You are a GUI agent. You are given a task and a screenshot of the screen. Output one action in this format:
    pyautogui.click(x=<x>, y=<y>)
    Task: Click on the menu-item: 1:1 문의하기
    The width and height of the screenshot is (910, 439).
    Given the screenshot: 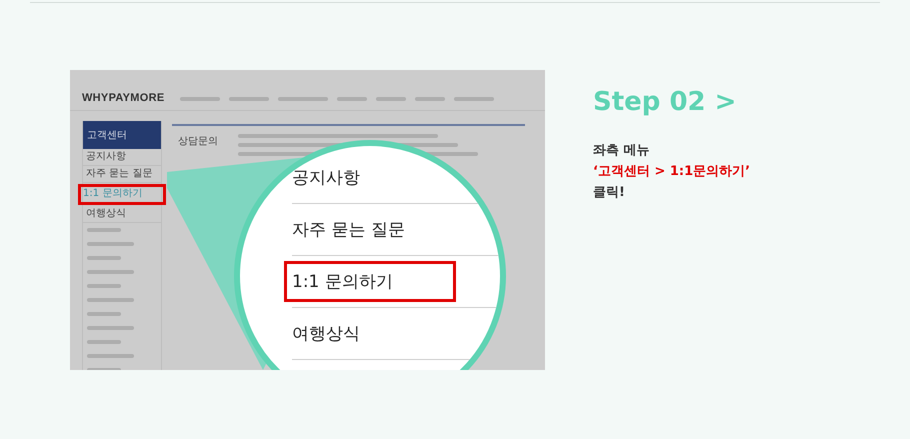 What is the action you would take?
    pyautogui.click(x=370, y=281)
    